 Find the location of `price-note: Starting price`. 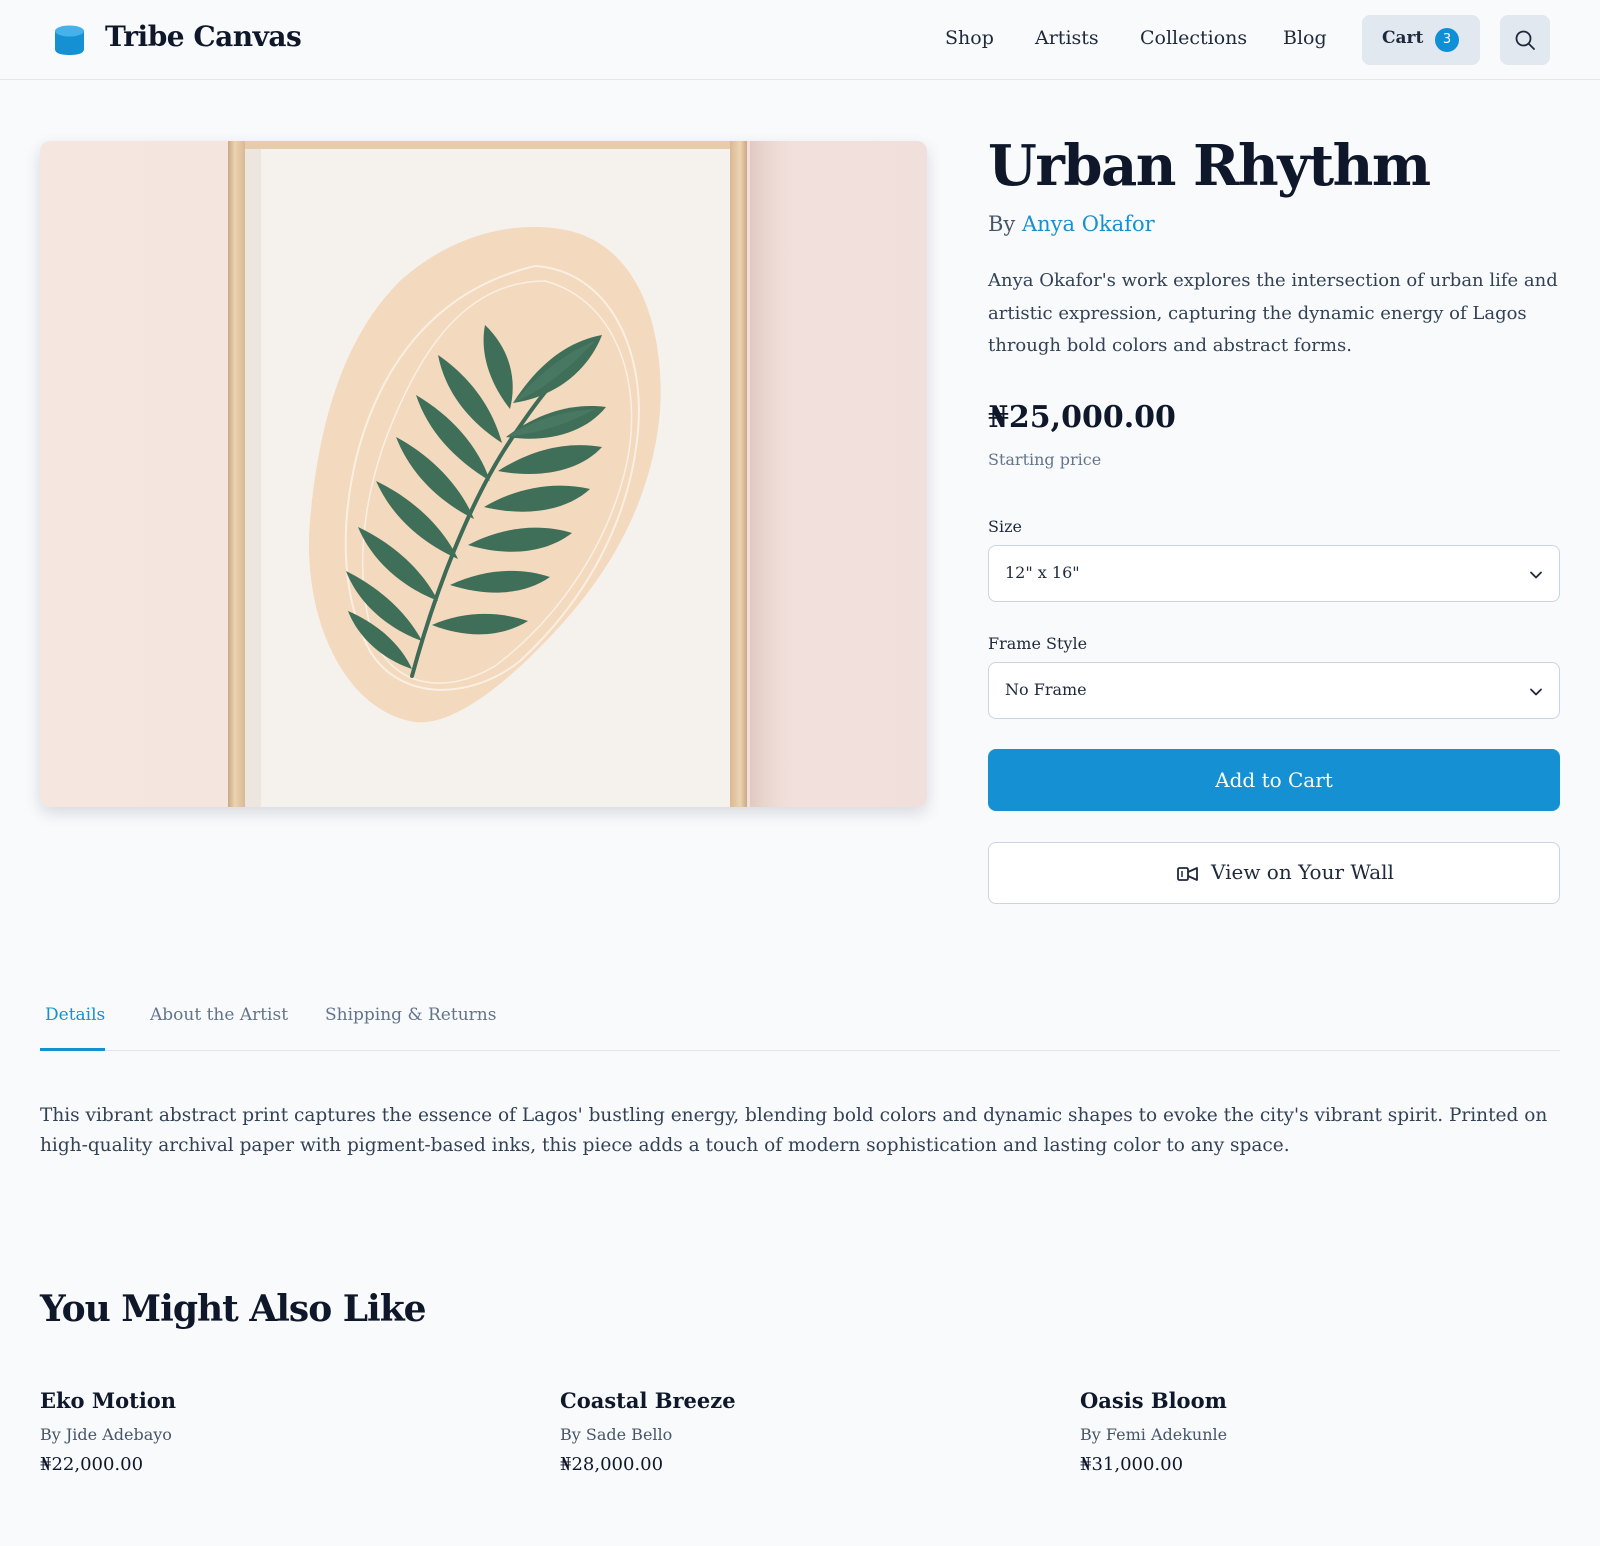

price-note: Starting price is located at coordinates (1045, 459).